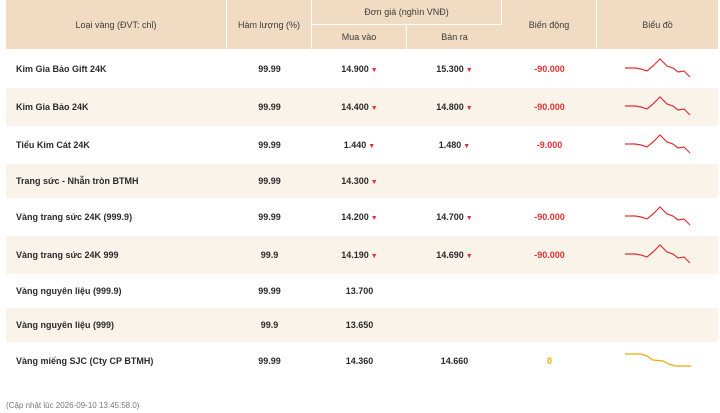  I want to click on header-buy: Mua vào, so click(359, 37).